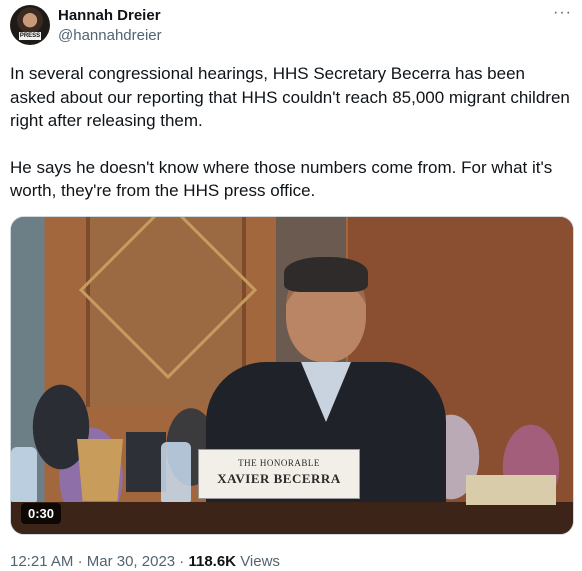  I want to click on desk, so click(292, 518).